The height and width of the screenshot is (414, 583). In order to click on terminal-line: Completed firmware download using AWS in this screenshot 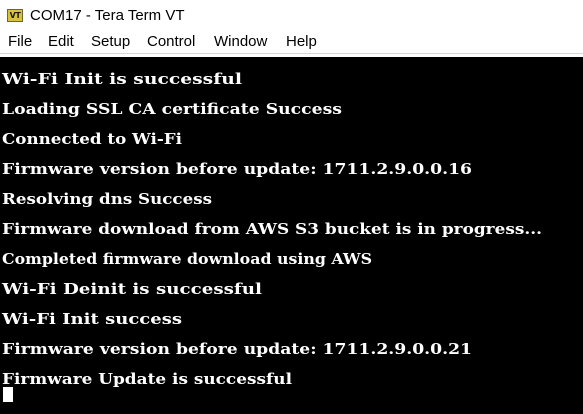, I will do `click(187, 259)`.